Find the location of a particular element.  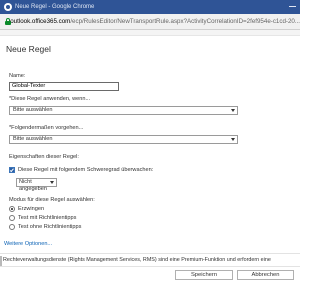

mode-label-test-without-tips: Test ohne Richtlinientipps is located at coordinates (50, 227).